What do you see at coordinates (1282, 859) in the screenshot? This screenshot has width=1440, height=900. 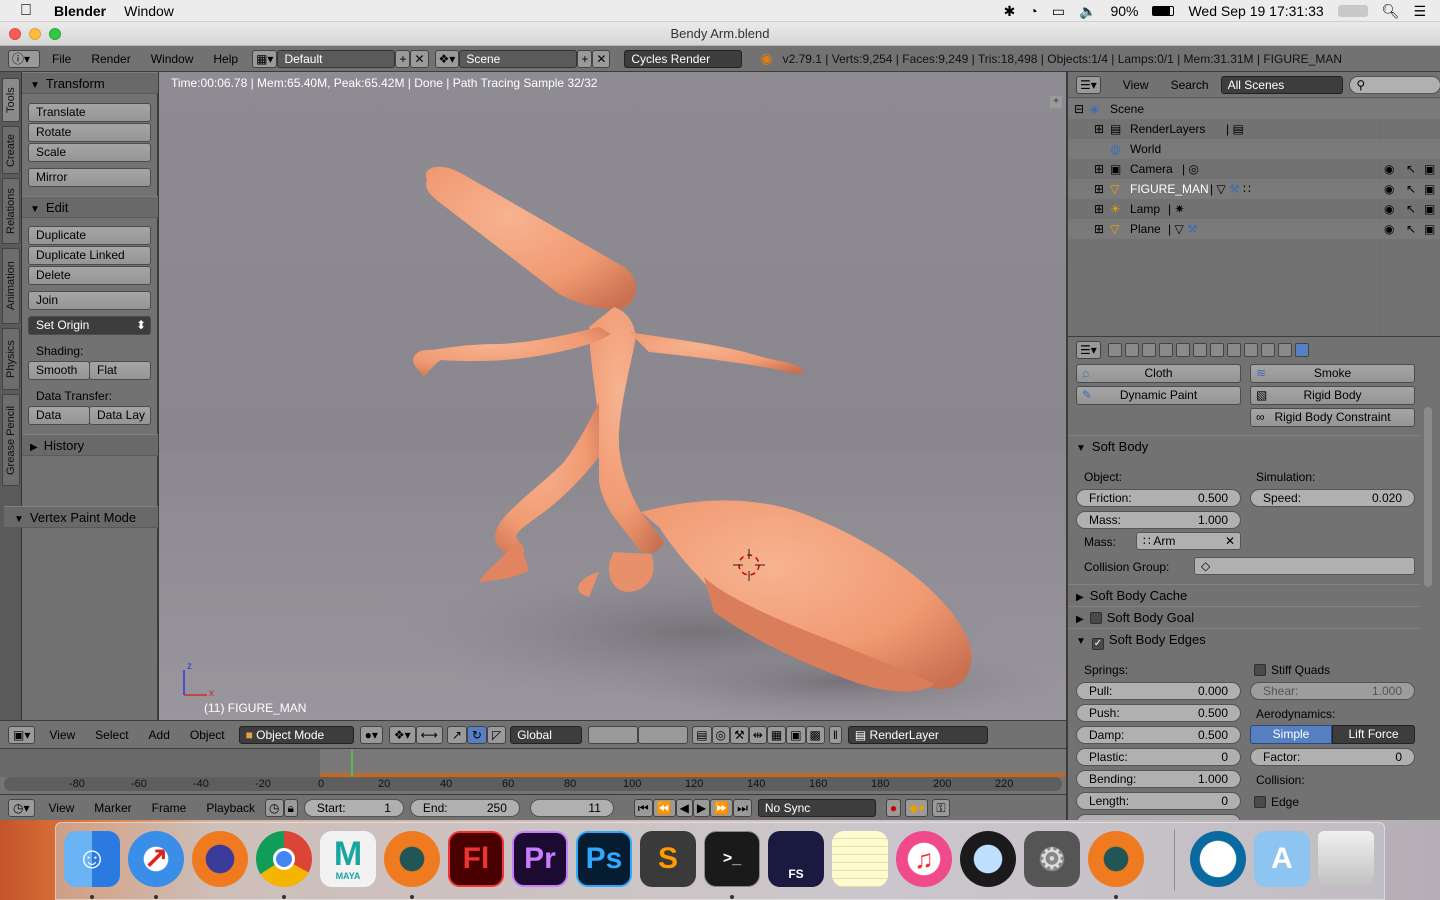 I see `applications-folder-icon: A` at bounding box center [1282, 859].